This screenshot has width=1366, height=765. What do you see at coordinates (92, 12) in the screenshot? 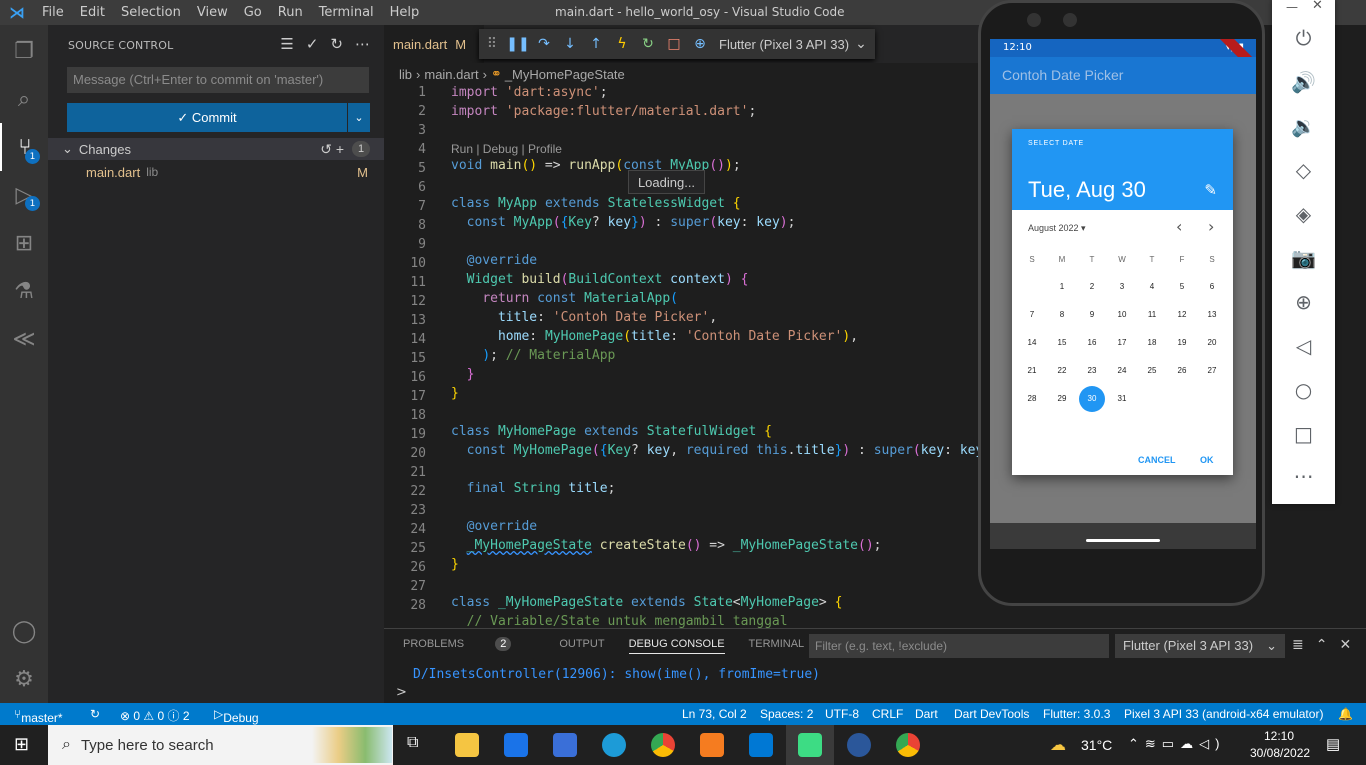
I see `menu-edit: Edit` at bounding box center [92, 12].